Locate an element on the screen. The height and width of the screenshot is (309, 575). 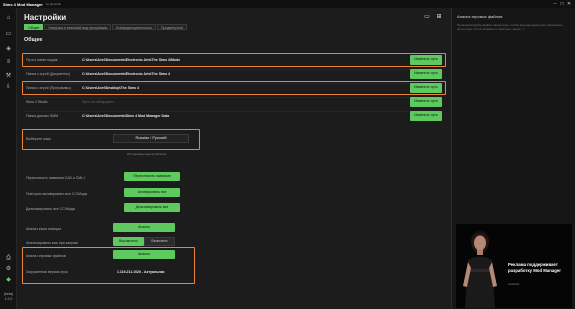
tab-general: Общее is located at coordinates (34, 27).